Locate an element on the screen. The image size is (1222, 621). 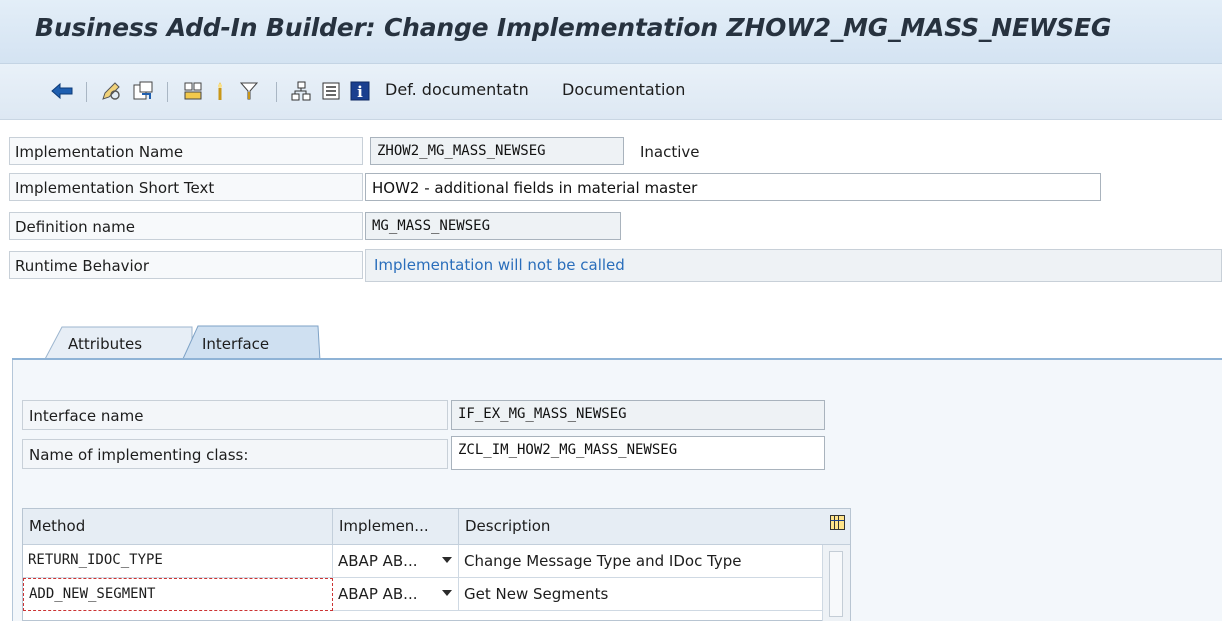
other-object-icon is located at coordinates (143, 91).